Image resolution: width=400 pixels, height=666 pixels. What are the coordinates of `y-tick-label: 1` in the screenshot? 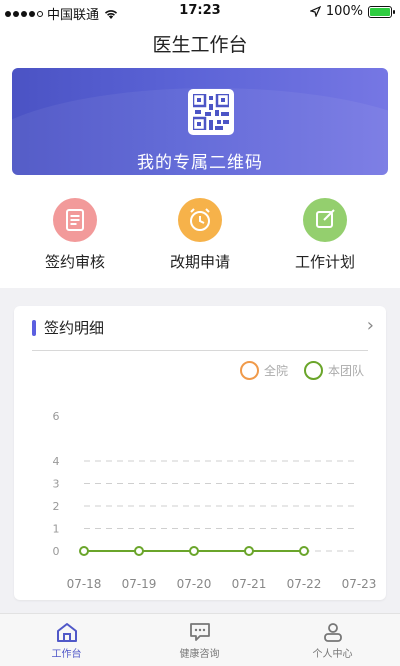 It's located at (56, 529).